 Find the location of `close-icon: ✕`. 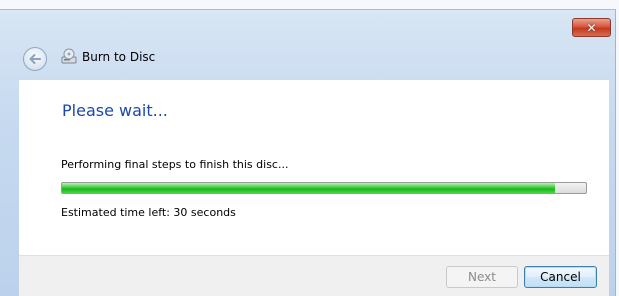

close-icon: ✕ is located at coordinates (591, 27).